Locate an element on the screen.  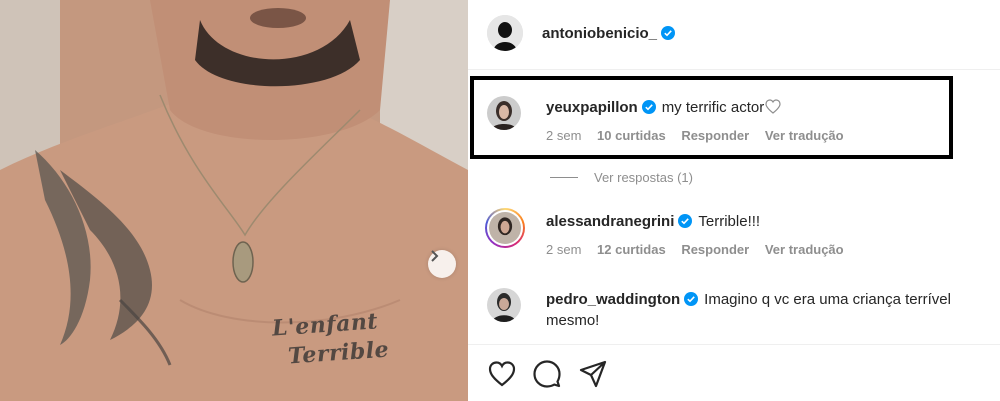
view-replies-button: Ver respostas (1) is located at coordinates (621, 177).